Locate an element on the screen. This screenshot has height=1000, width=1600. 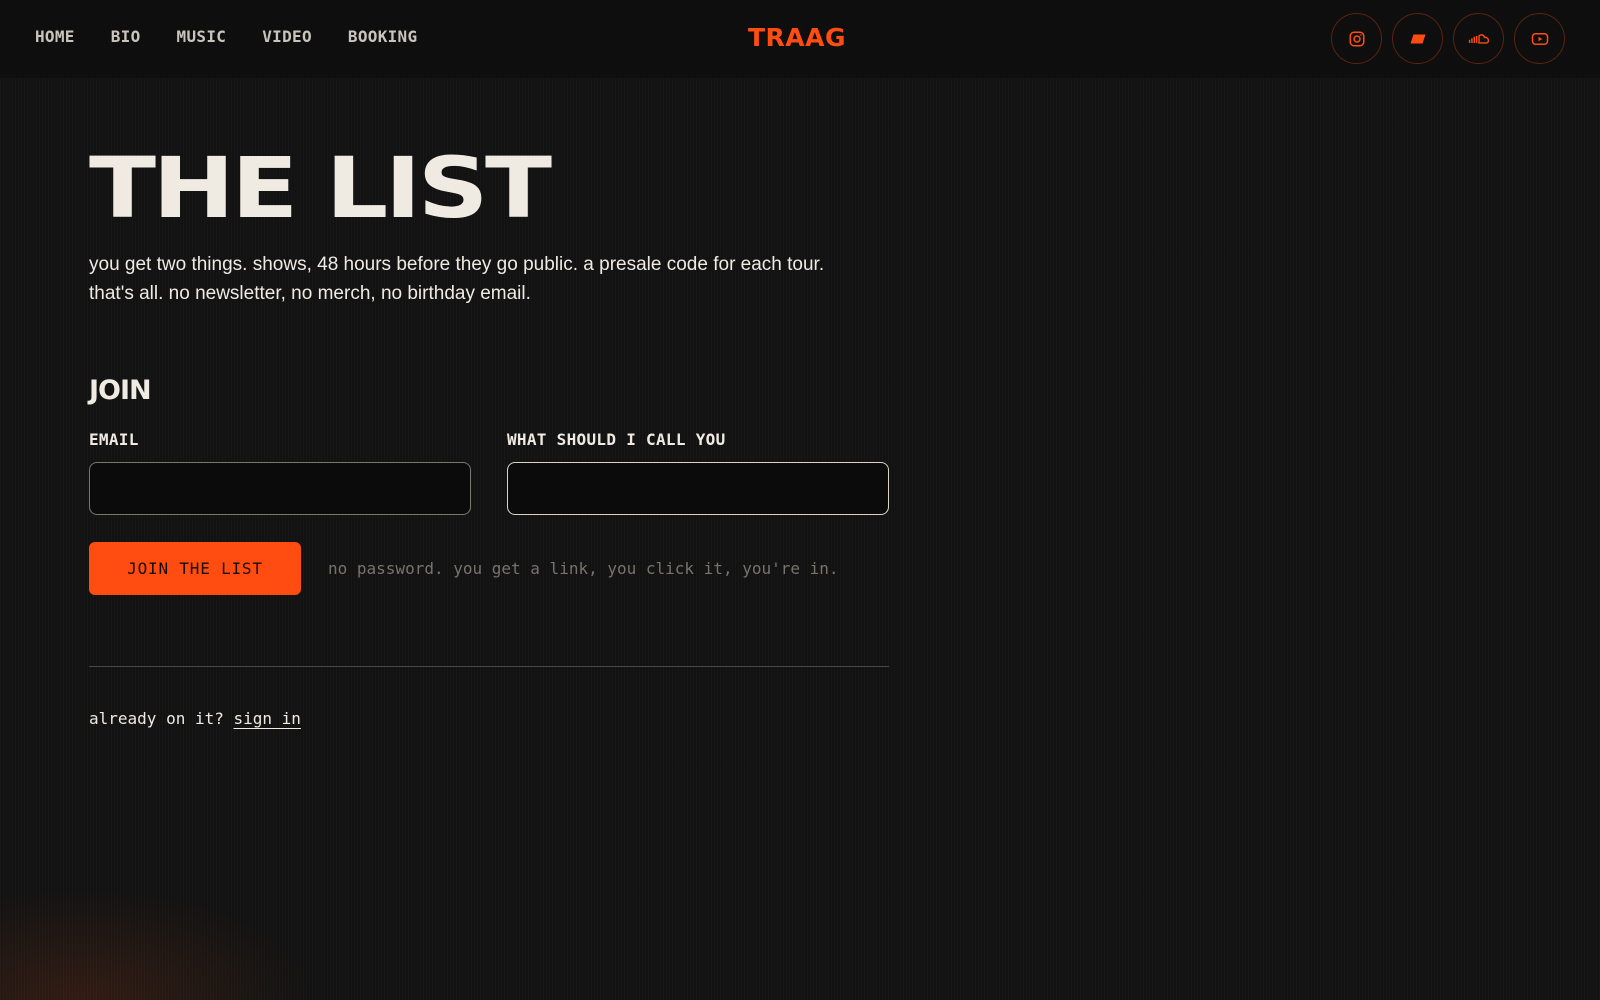
name-field-group: WHAT SHOULD I CALL YOU is located at coordinates (698, 472).